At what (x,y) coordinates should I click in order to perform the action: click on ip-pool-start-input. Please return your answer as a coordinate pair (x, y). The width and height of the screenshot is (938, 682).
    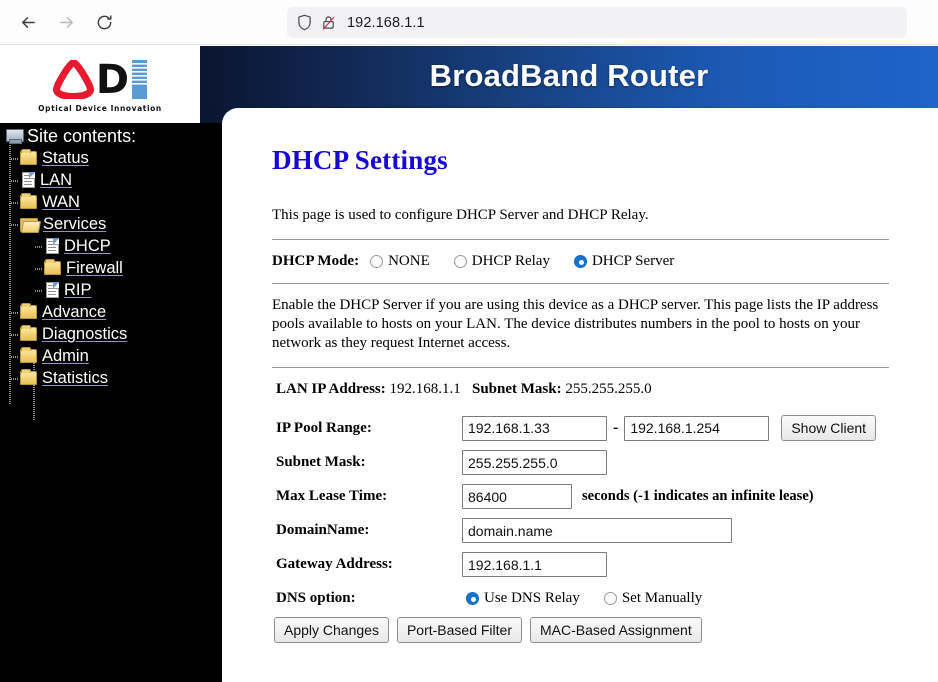
    Looking at the image, I should click on (534, 428).